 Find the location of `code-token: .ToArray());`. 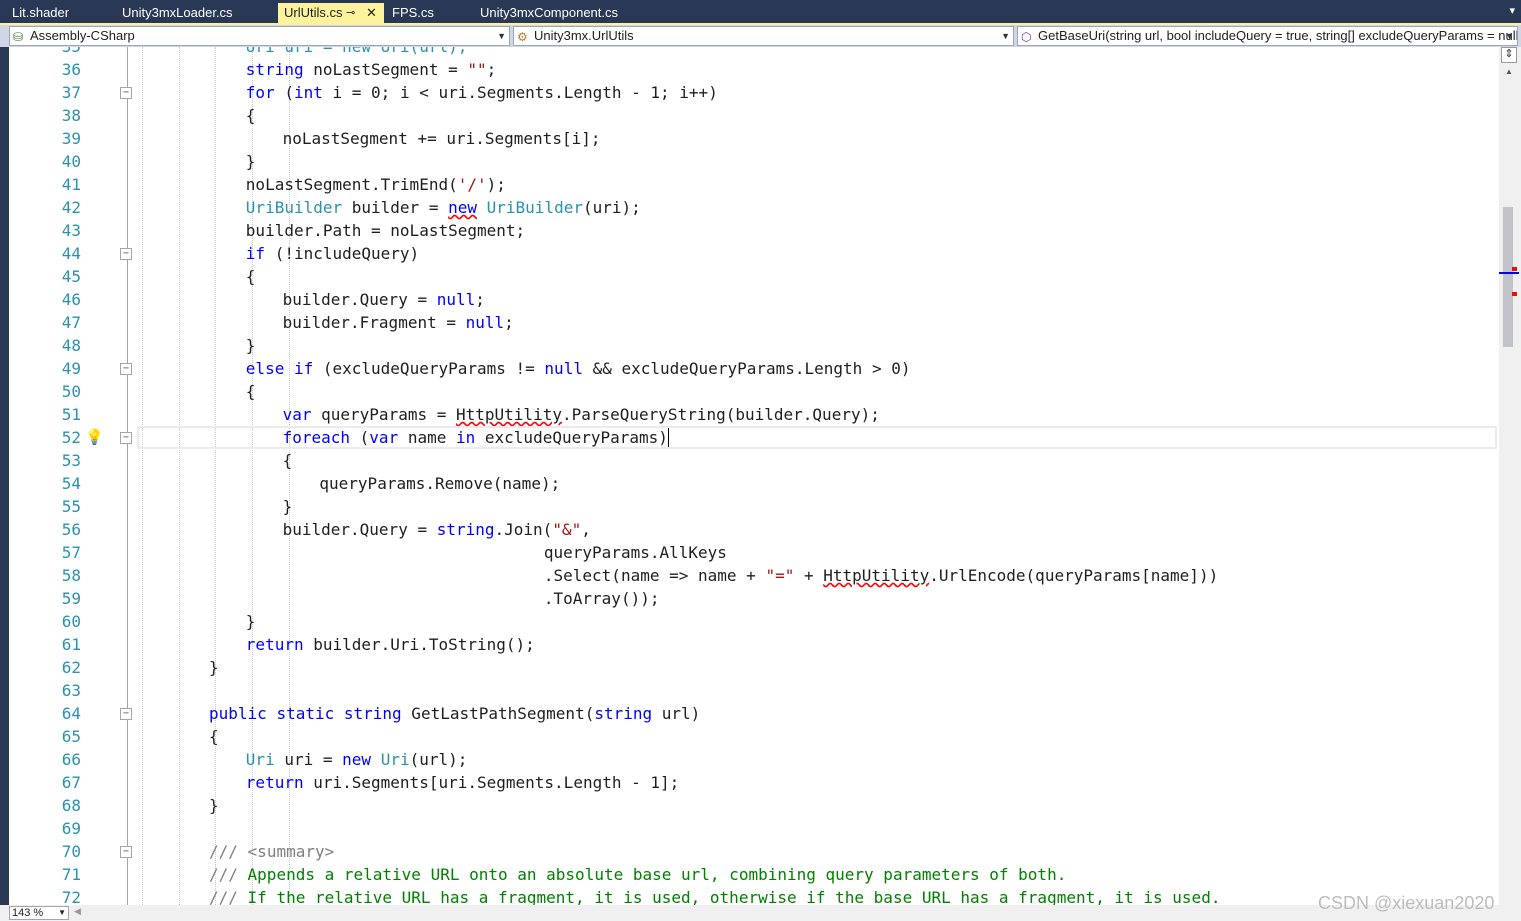

code-token: .ToArray()); is located at coordinates (601, 598).